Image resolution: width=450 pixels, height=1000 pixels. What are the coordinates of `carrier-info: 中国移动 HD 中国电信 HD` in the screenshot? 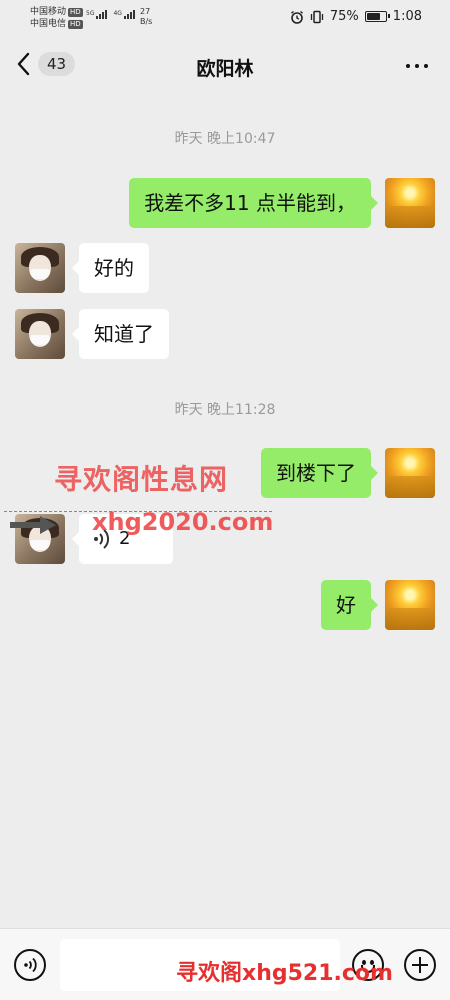 It's located at (56, 18).